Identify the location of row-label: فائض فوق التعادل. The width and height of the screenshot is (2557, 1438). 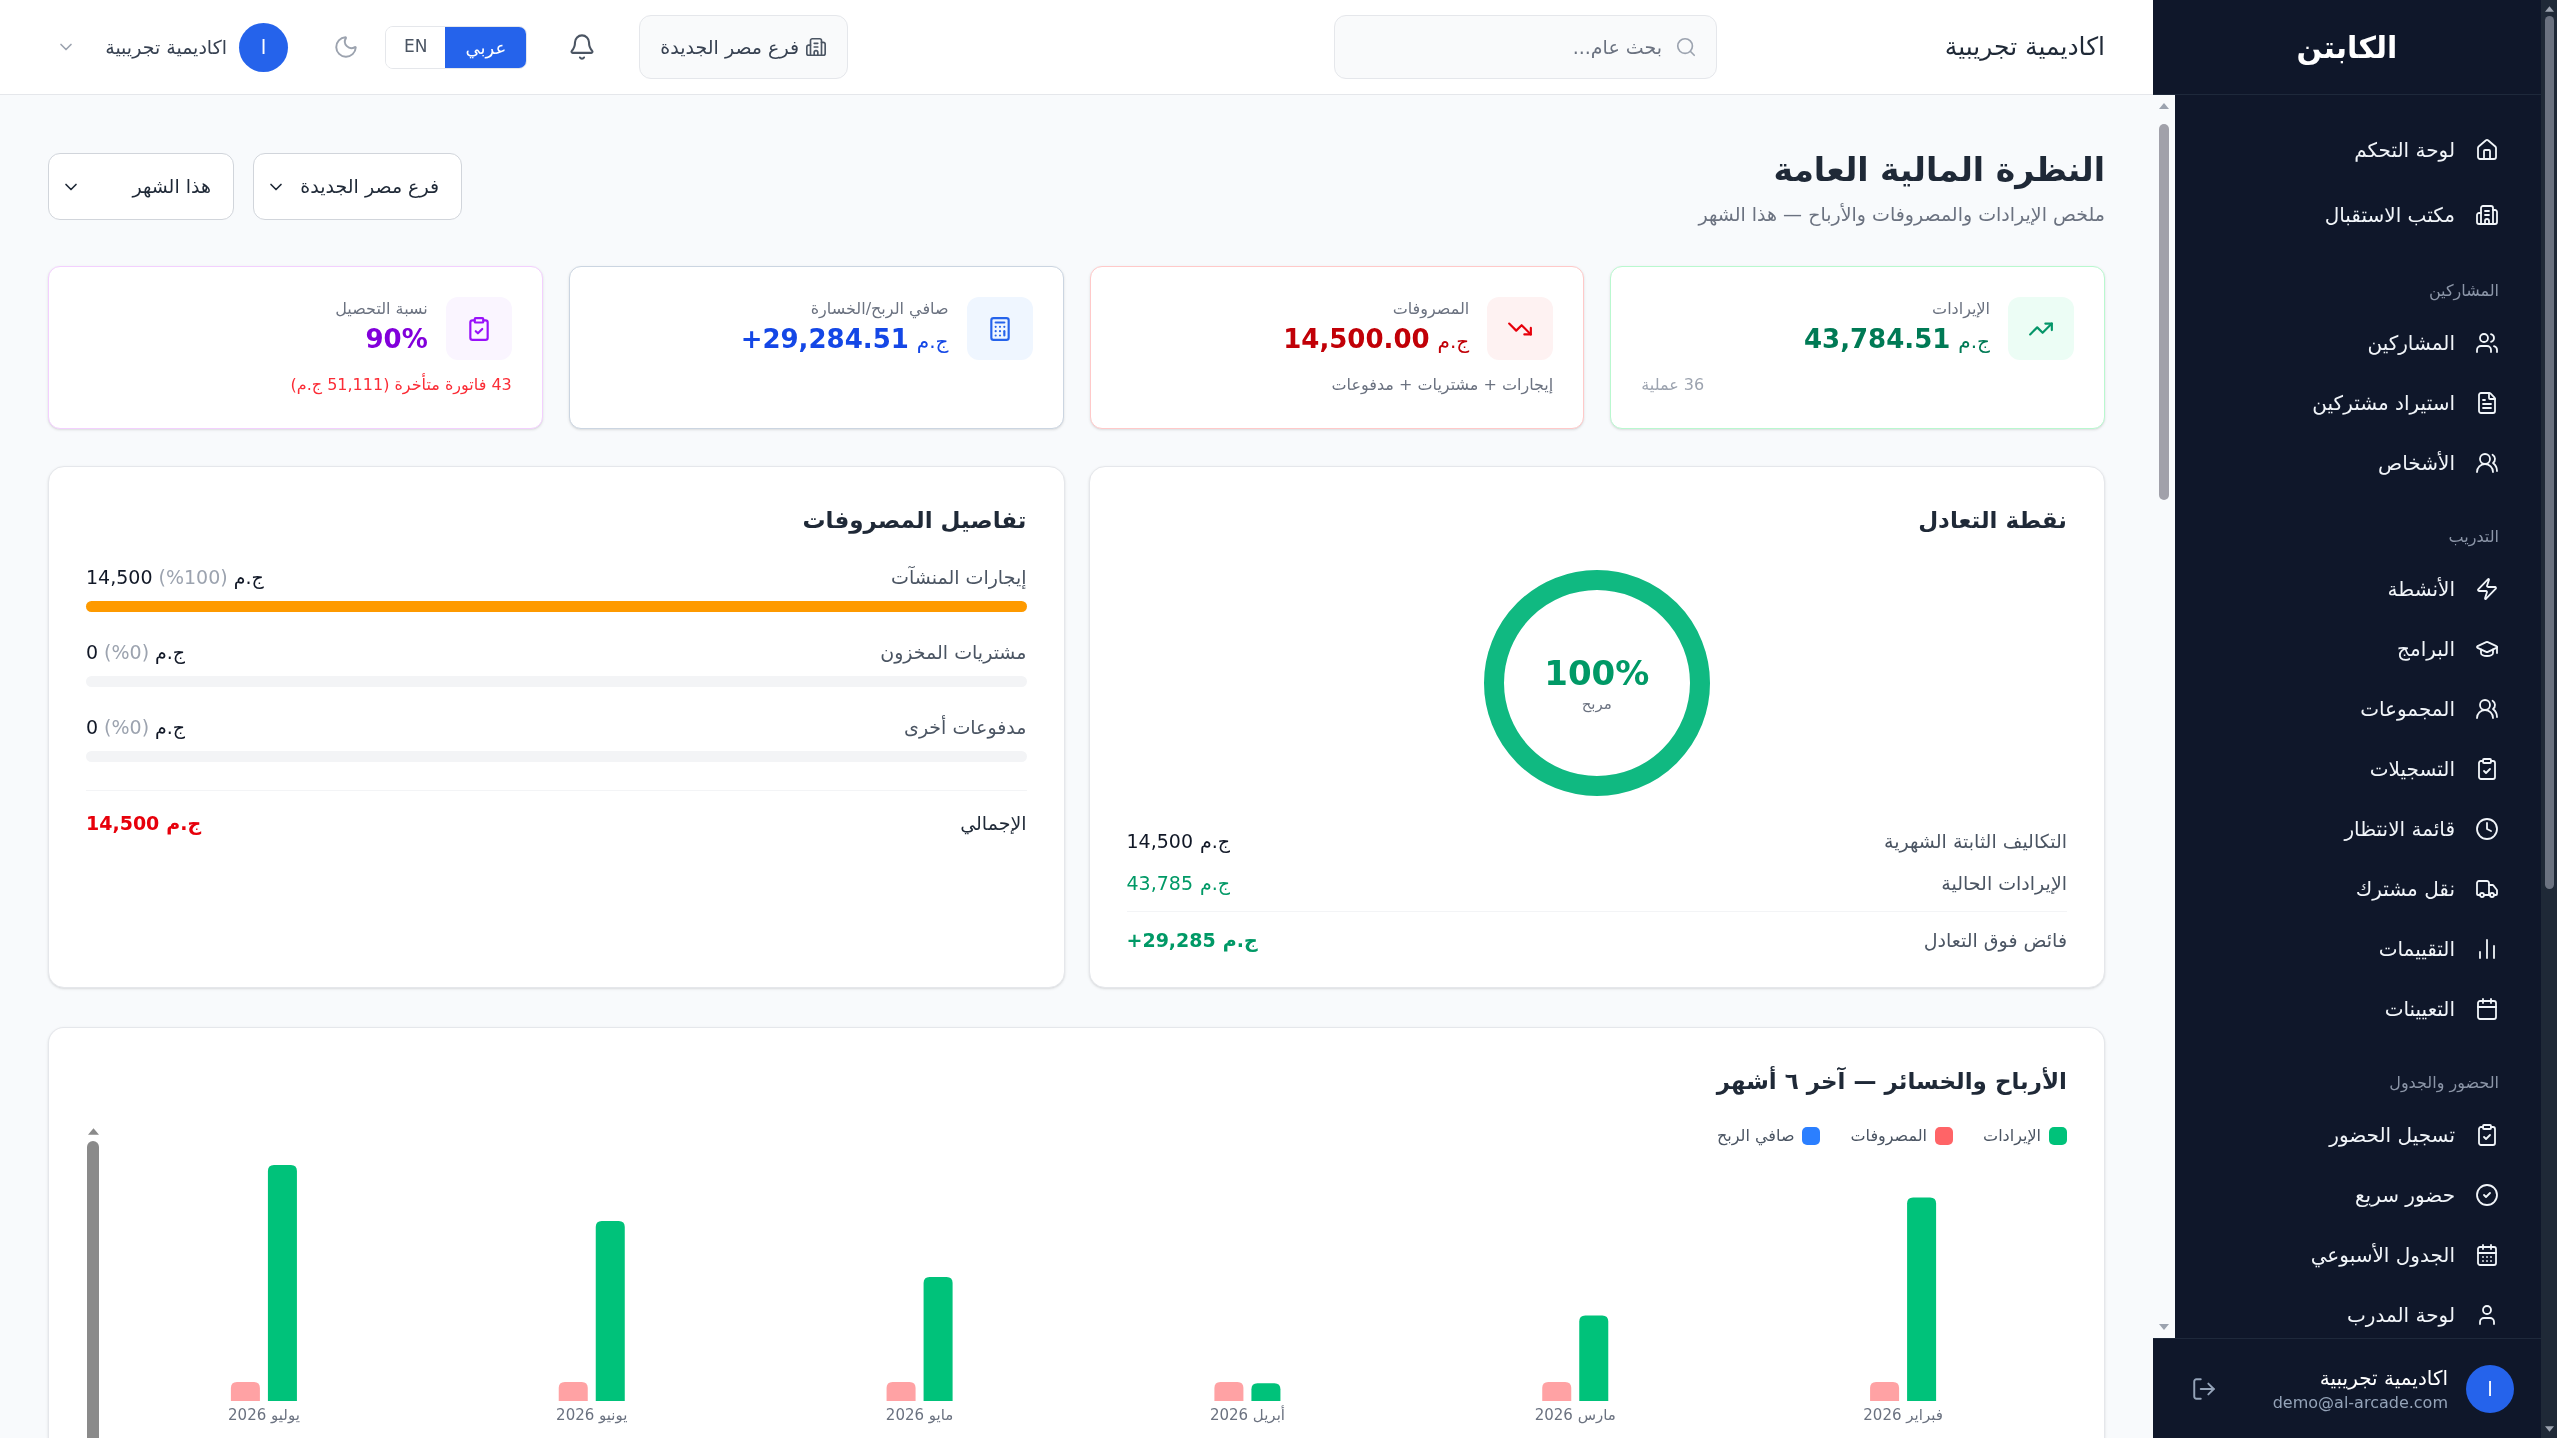
(1995, 941).